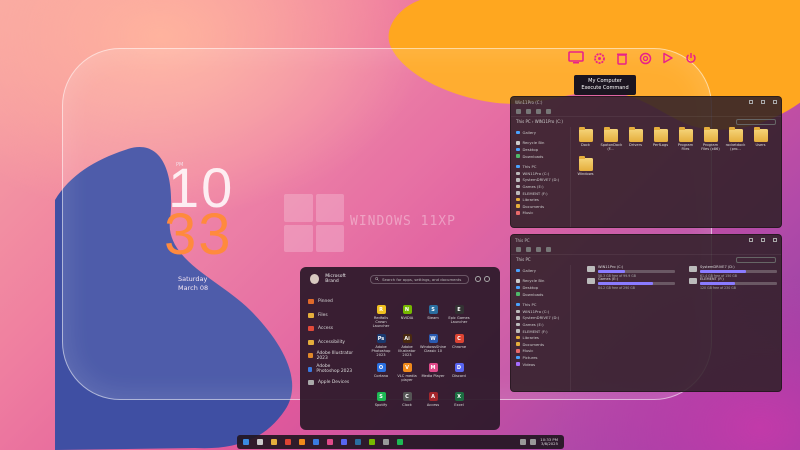 Image resolution: width=800 pixels, height=450 pixels. I want to click on computer-icon, so click(576, 58).